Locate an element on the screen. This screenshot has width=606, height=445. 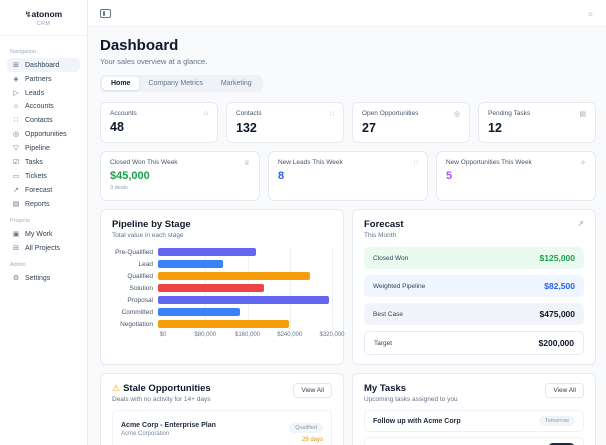
sidebar-item-contacts: ∷ Contacts is located at coordinates (43, 120).